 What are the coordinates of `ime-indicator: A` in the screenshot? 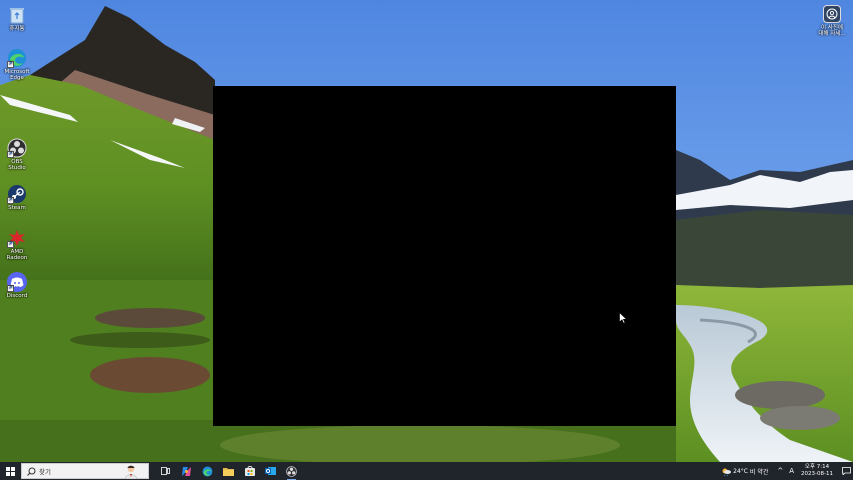 It's located at (791, 471).